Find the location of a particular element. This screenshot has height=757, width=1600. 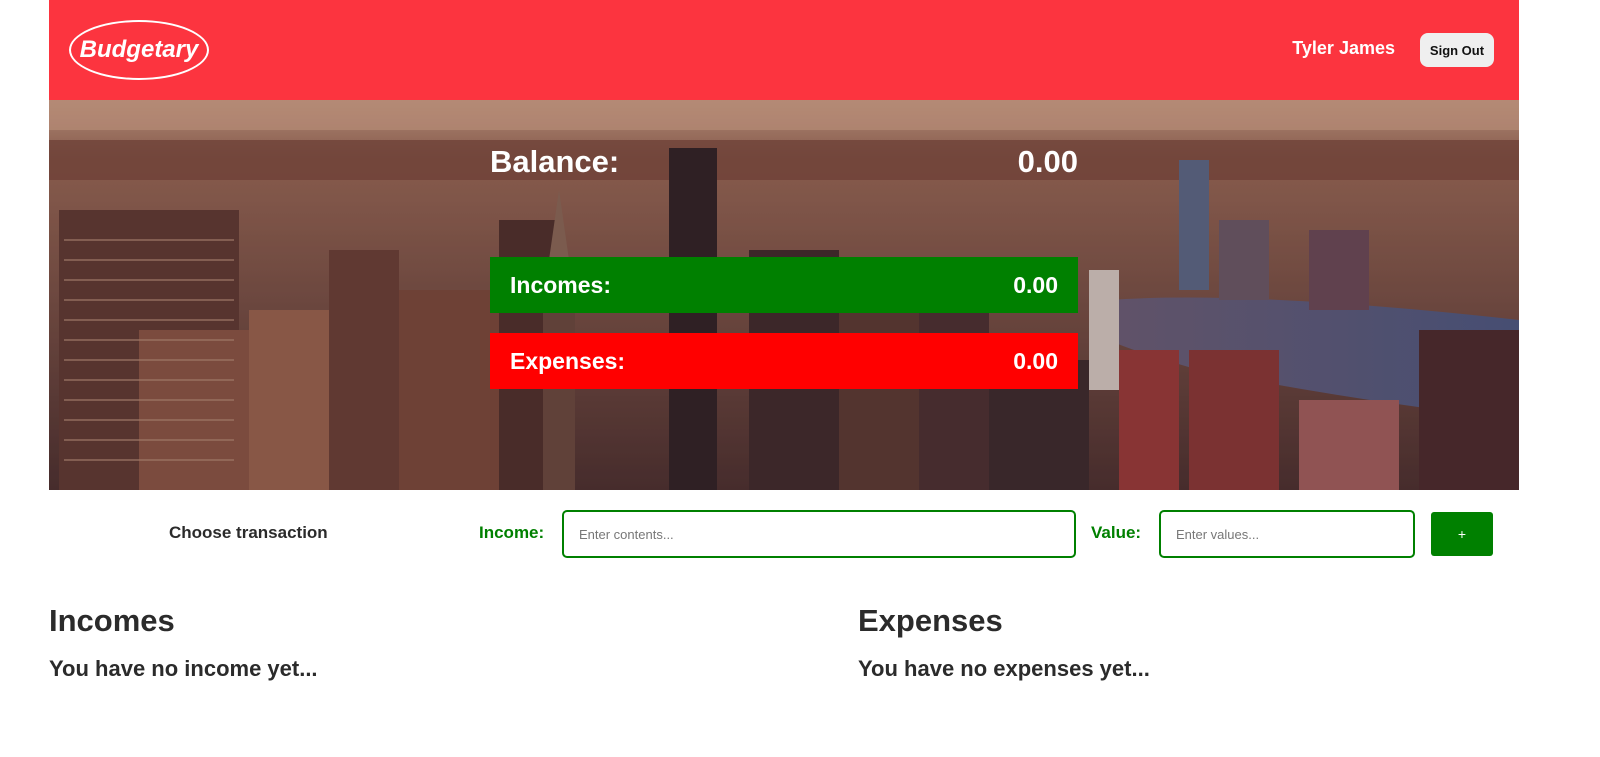

expenses-summary: Expenses: 0.00 is located at coordinates (784, 361).